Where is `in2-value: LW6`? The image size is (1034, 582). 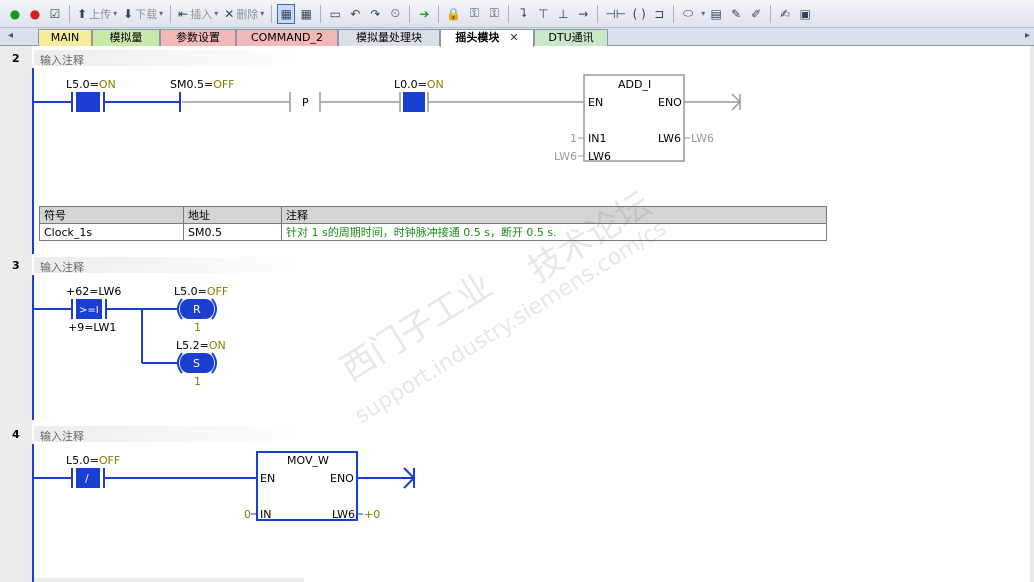 in2-value: LW6 is located at coordinates (565, 156).